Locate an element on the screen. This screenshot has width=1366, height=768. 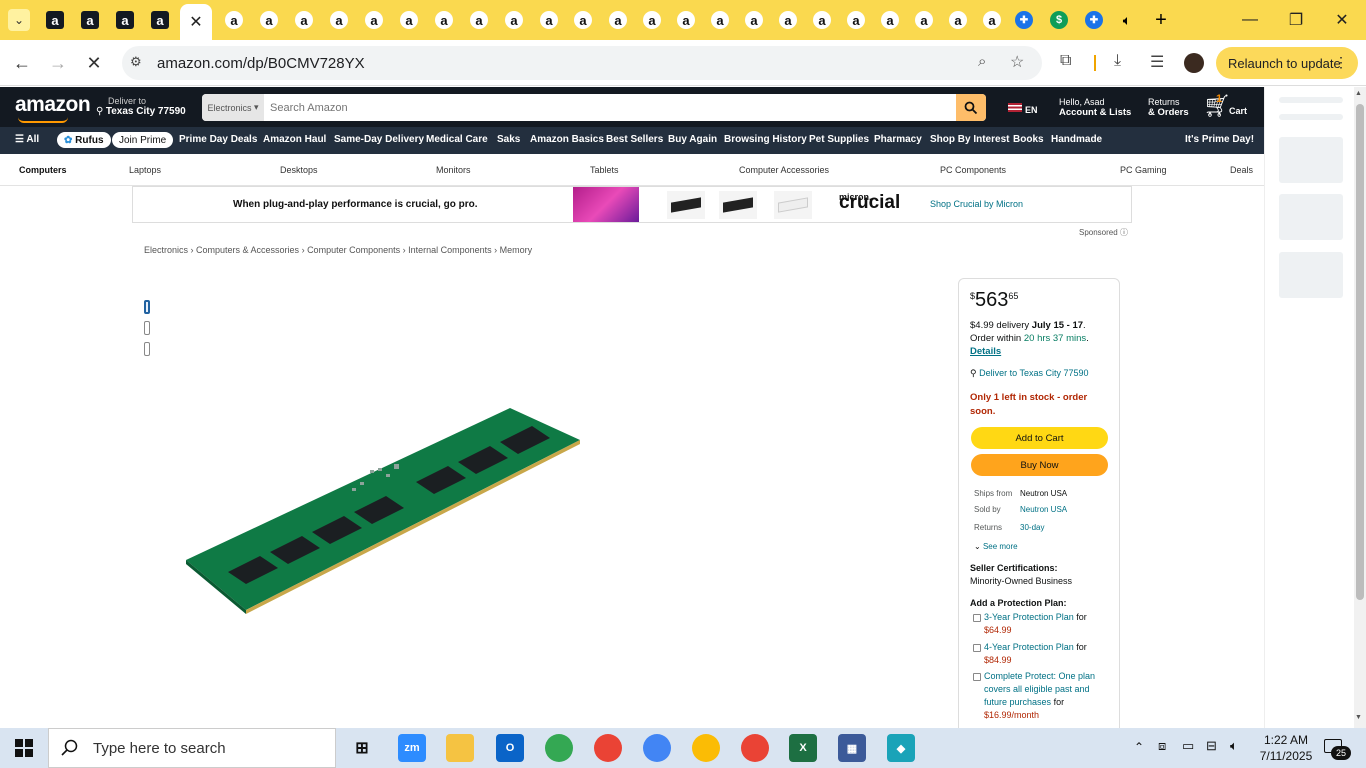
download-icon: ⤓ is located at coordinates (1117, 61).